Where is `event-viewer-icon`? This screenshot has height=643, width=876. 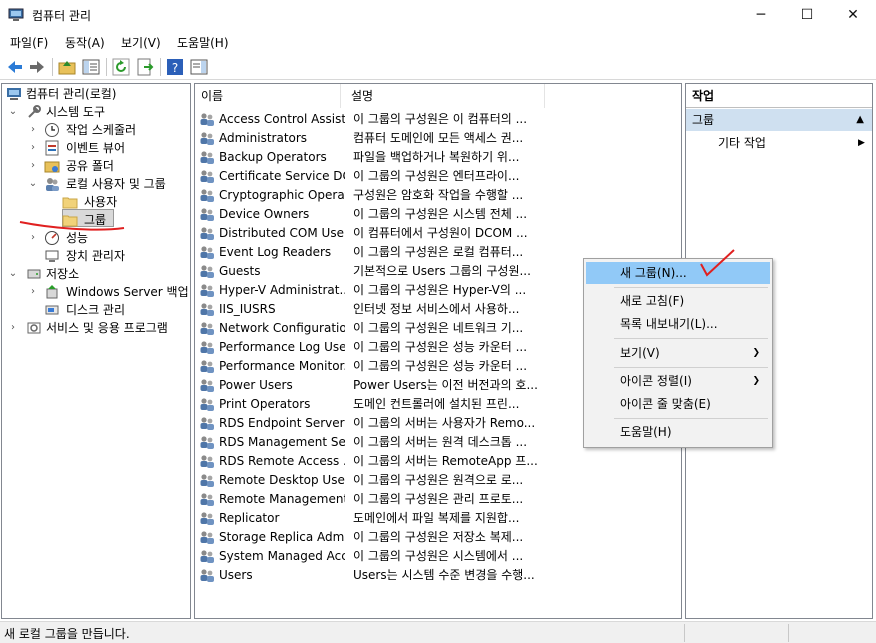 event-viewer-icon is located at coordinates (52, 148).